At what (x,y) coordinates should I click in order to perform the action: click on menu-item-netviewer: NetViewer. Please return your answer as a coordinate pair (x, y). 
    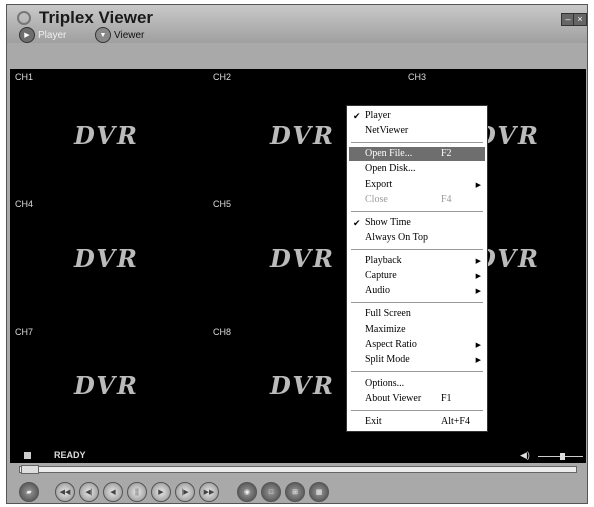
    Looking at the image, I should click on (417, 131).